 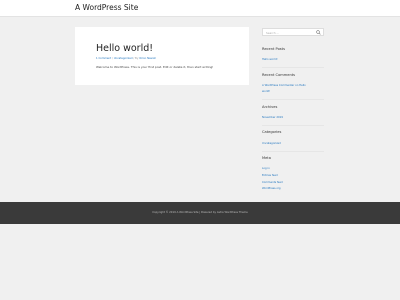 What do you see at coordinates (273, 49) in the screenshot?
I see `recent-posts-heading: Recent Posts` at bounding box center [273, 49].